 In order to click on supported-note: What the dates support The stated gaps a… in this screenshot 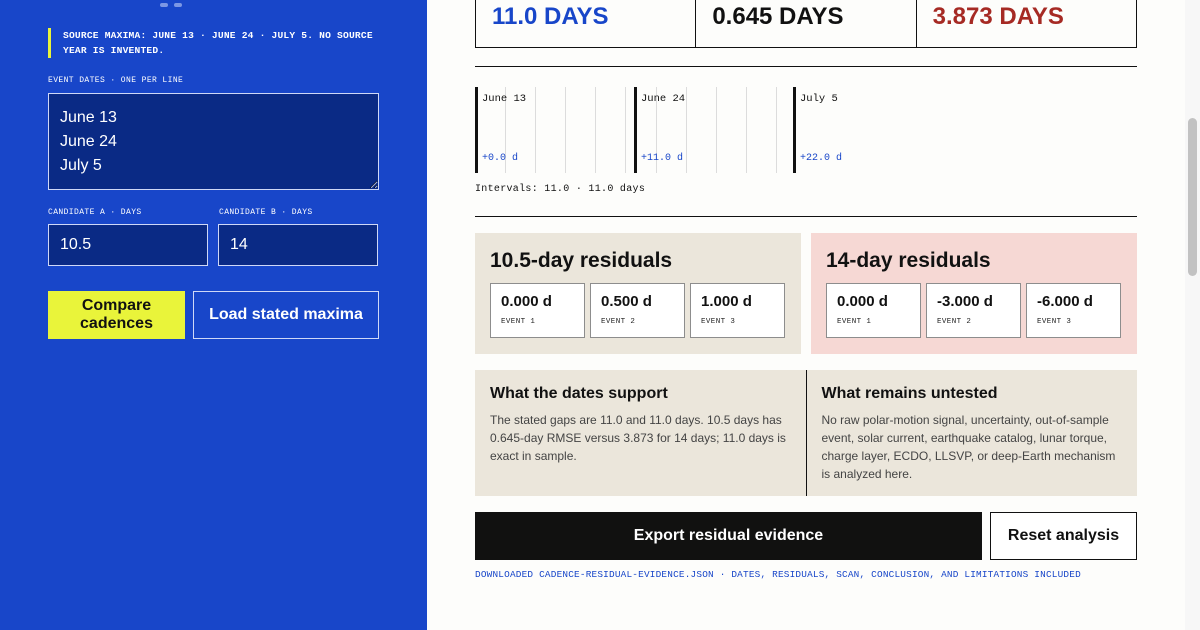, I will do `click(640, 433)`.